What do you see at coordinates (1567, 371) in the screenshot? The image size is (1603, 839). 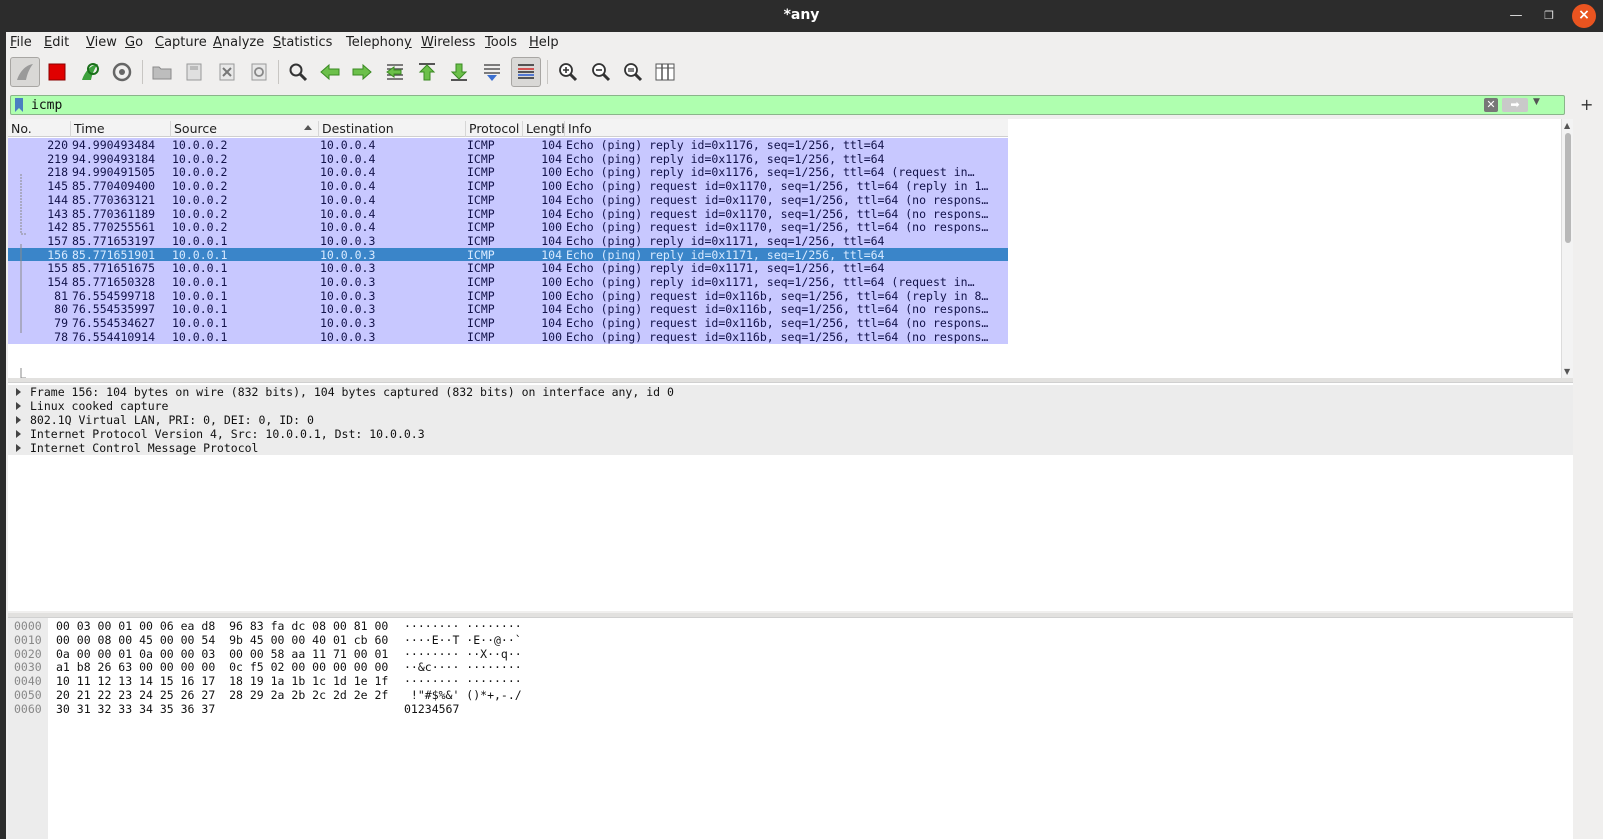 I see `scroll-down-icon: ▼` at bounding box center [1567, 371].